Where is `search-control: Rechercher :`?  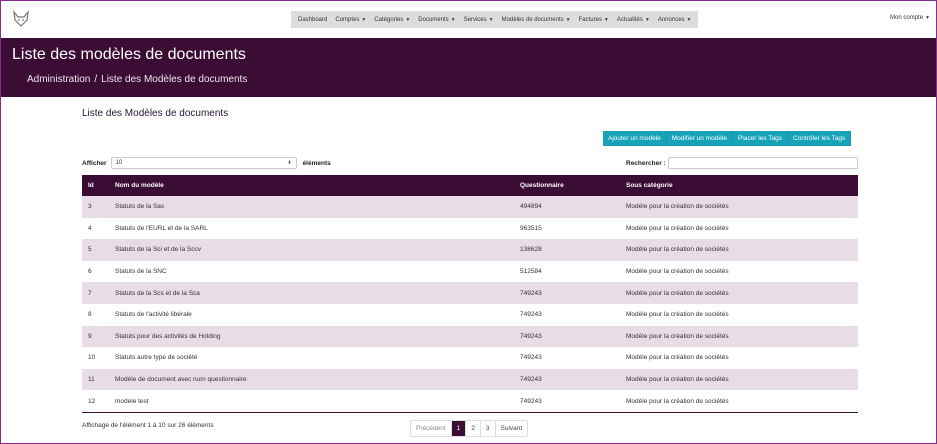 search-control: Rechercher : is located at coordinates (742, 163).